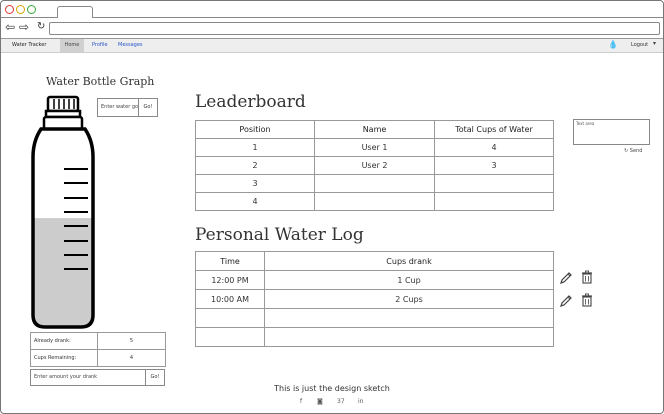 The image size is (664, 414). Describe the element at coordinates (64, 341) in the screenshot. I see `already-drank-label: Already drank:` at that location.